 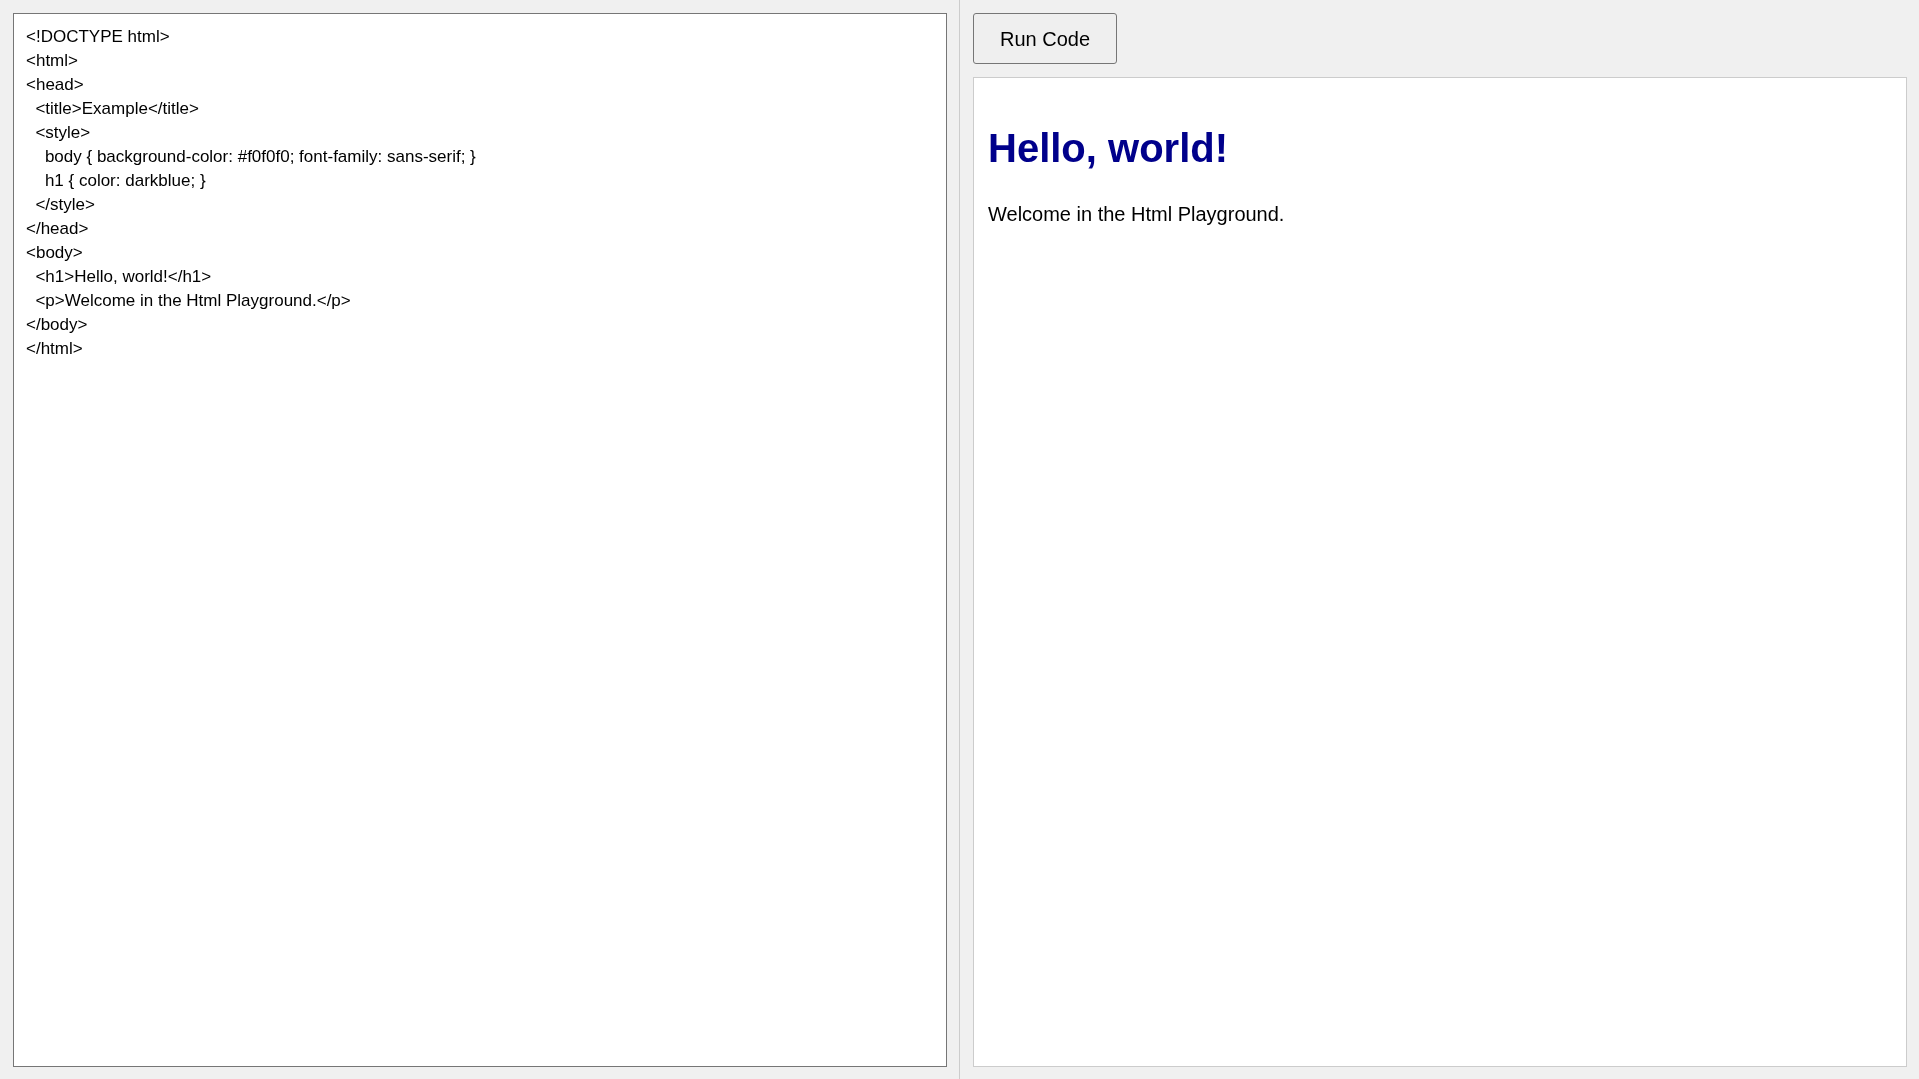 I want to click on code-line: <head>, so click(x=55, y=85).